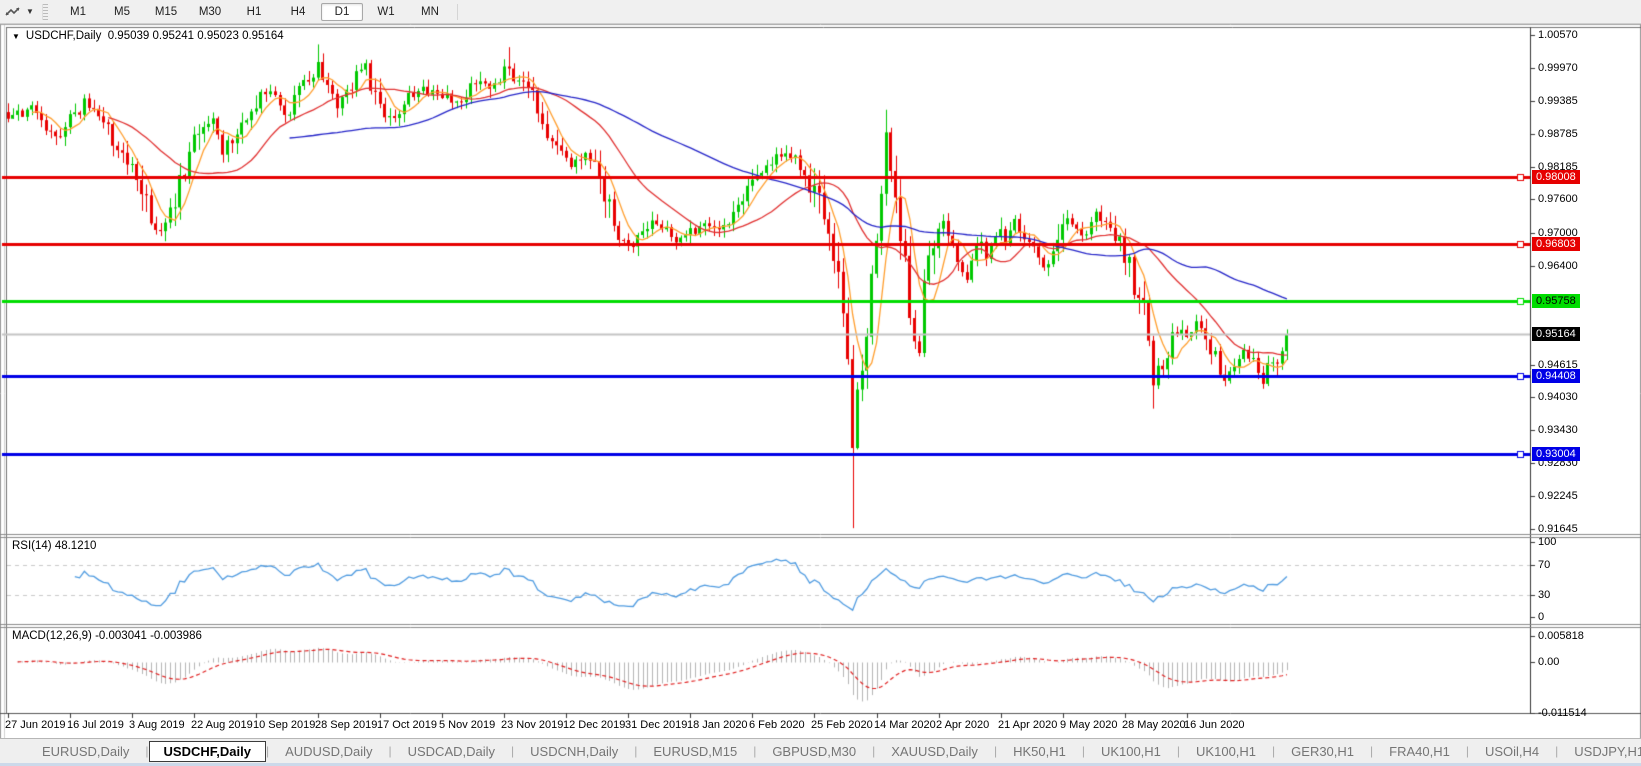  I want to click on macd-tick-label: -0.011514, so click(1562, 713).